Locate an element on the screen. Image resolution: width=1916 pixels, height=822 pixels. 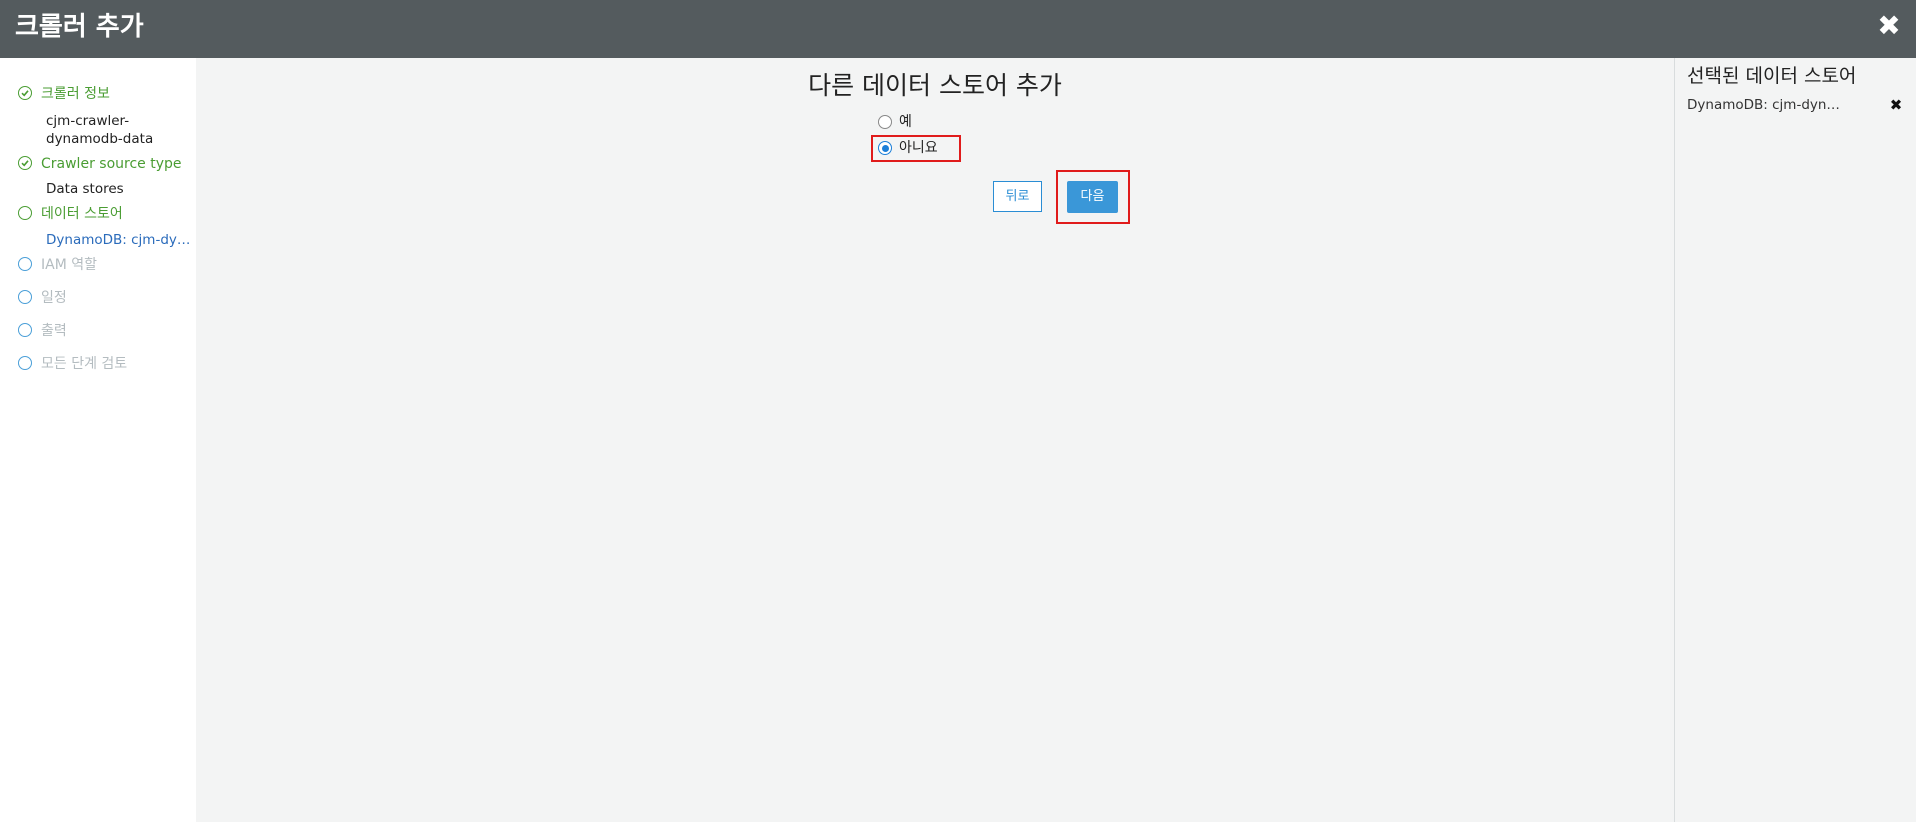
title-bar: 크롤러 추가 ✖ is located at coordinates (958, 29).